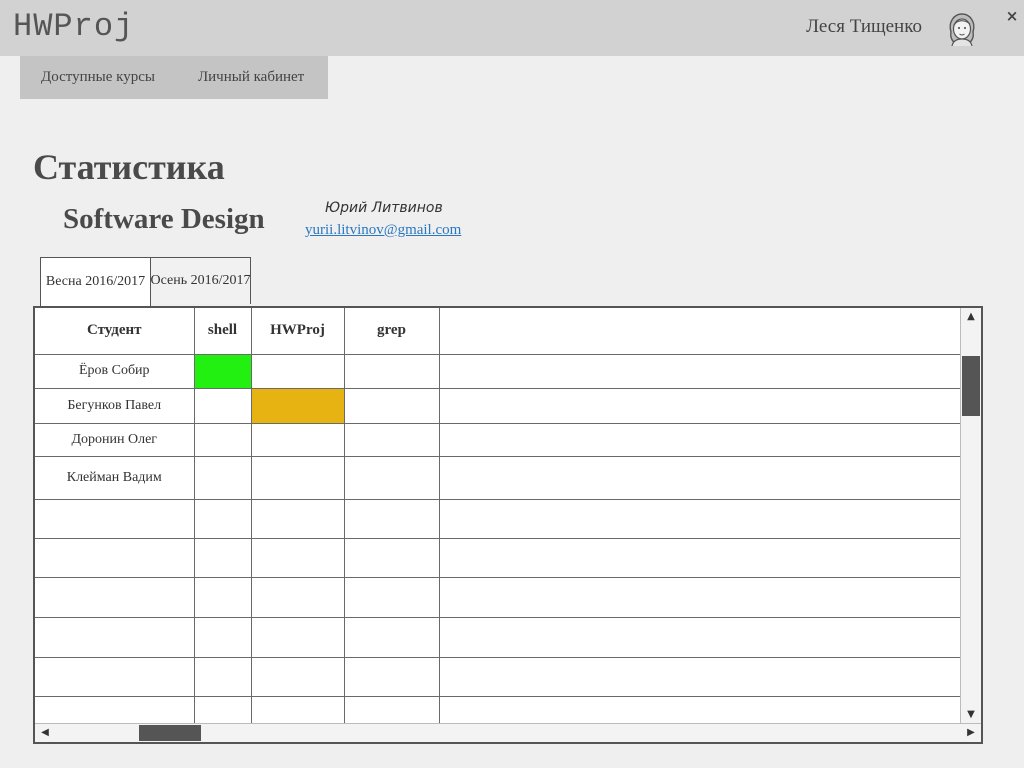 Image resolution: width=1024 pixels, height=768 pixels. Describe the element at coordinates (95, 281) in the screenshot. I see `tab-spring-2016-2017: Весна 2016/2017` at that location.